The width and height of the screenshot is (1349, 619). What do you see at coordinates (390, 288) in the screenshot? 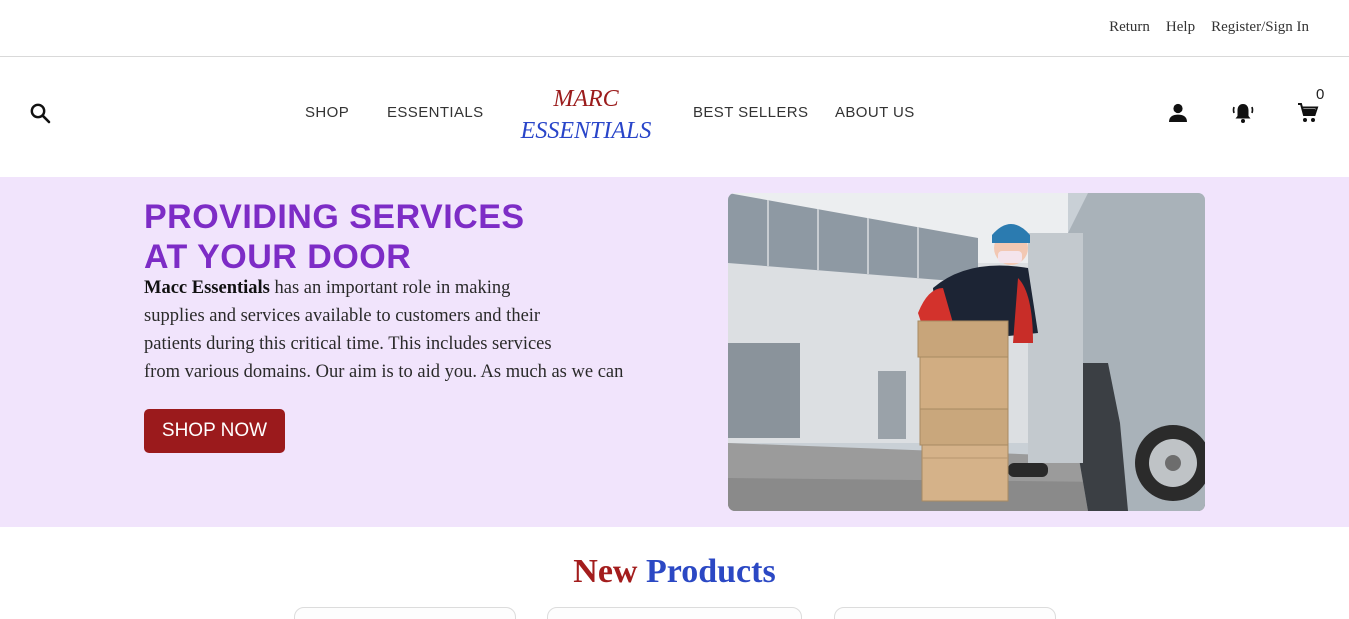
I see `hero-desc-line-1: has an important role in making` at bounding box center [390, 288].